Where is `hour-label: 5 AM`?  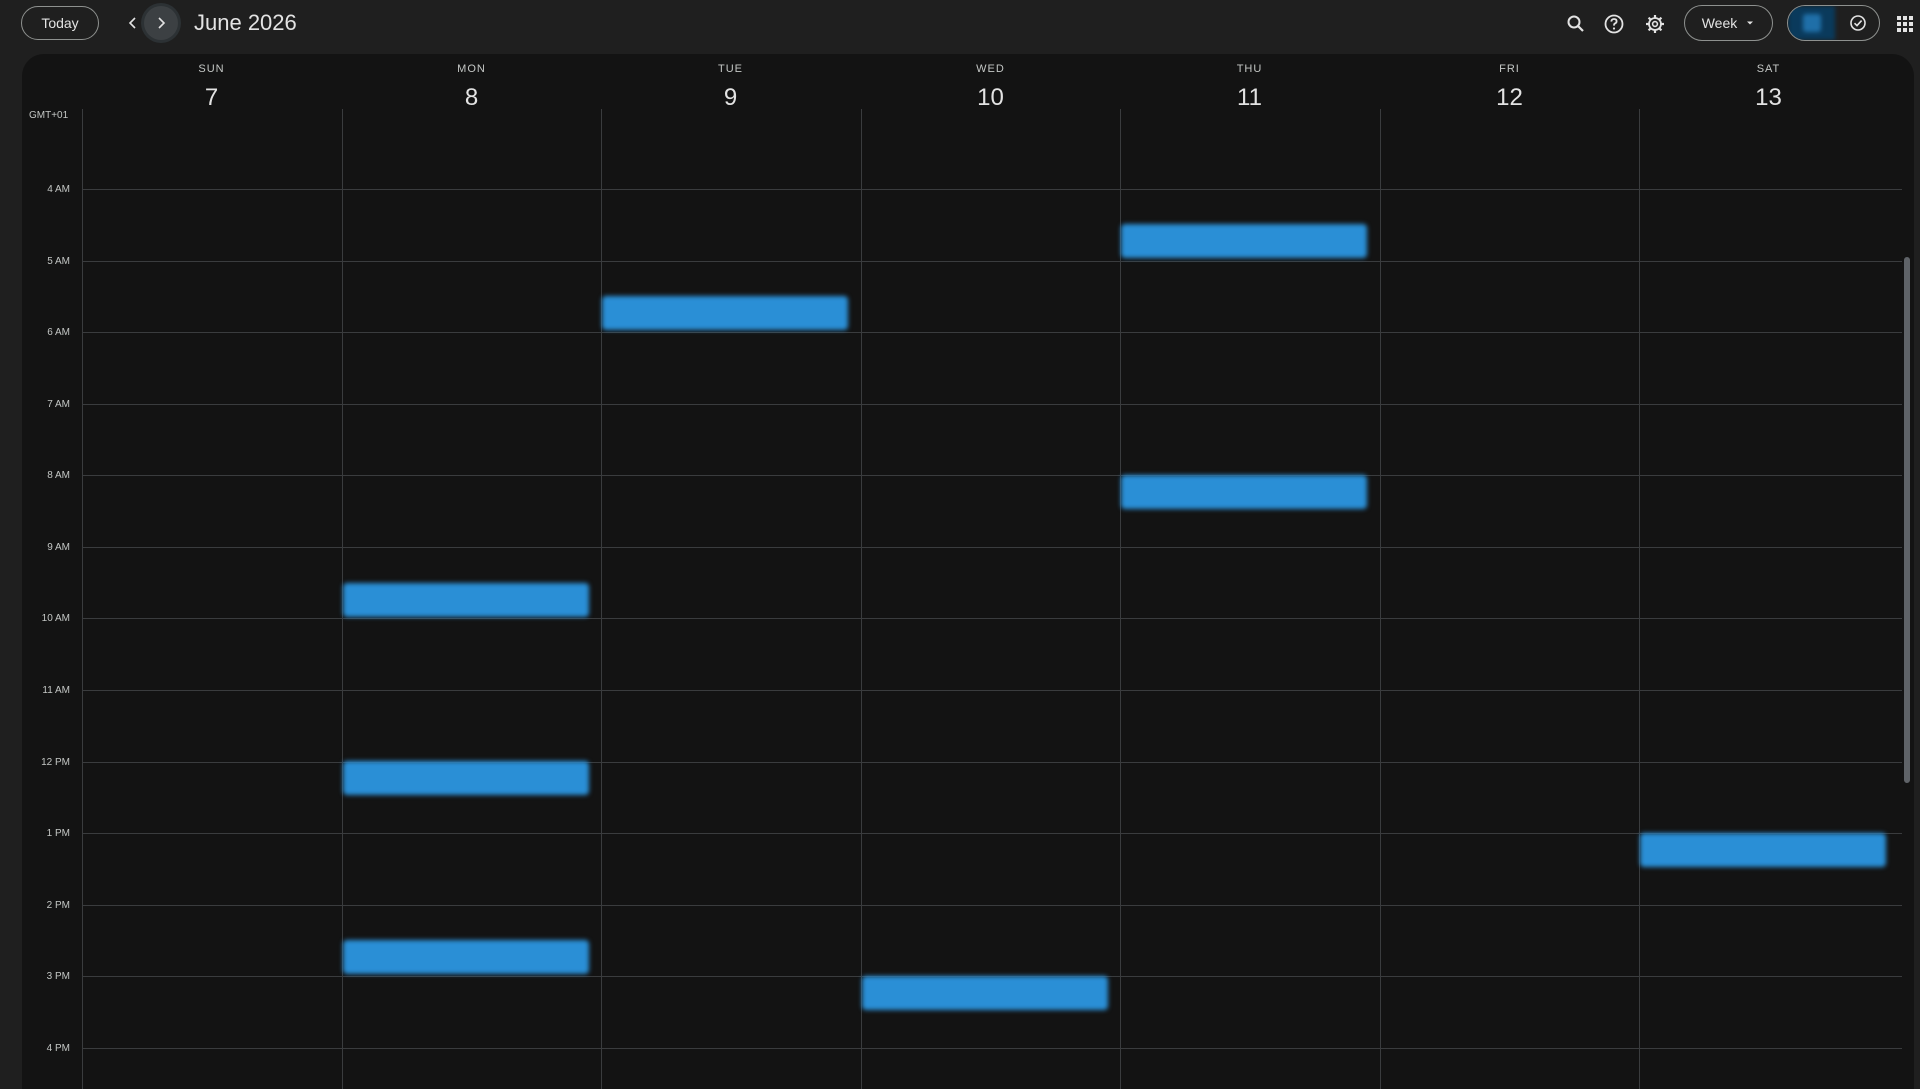 hour-label: 5 AM is located at coordinates (58, 261).